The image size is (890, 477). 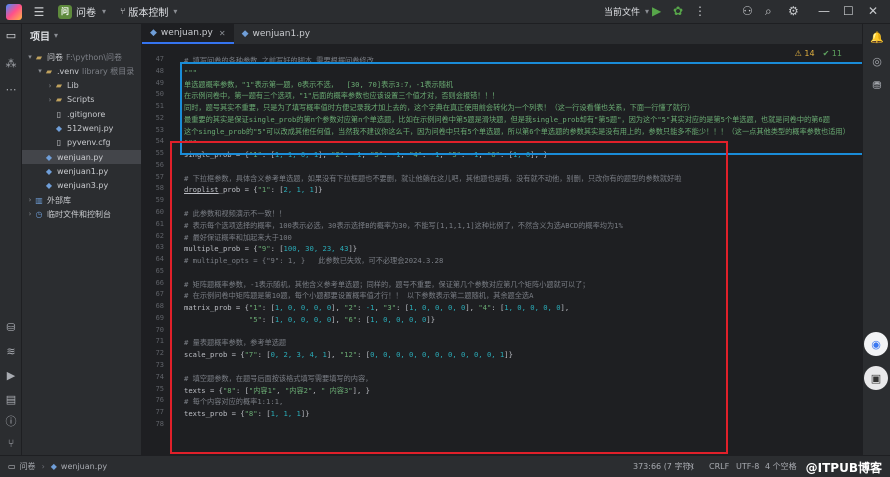 I want to click on debug-icon: ✿, so click(x=678, y=11).